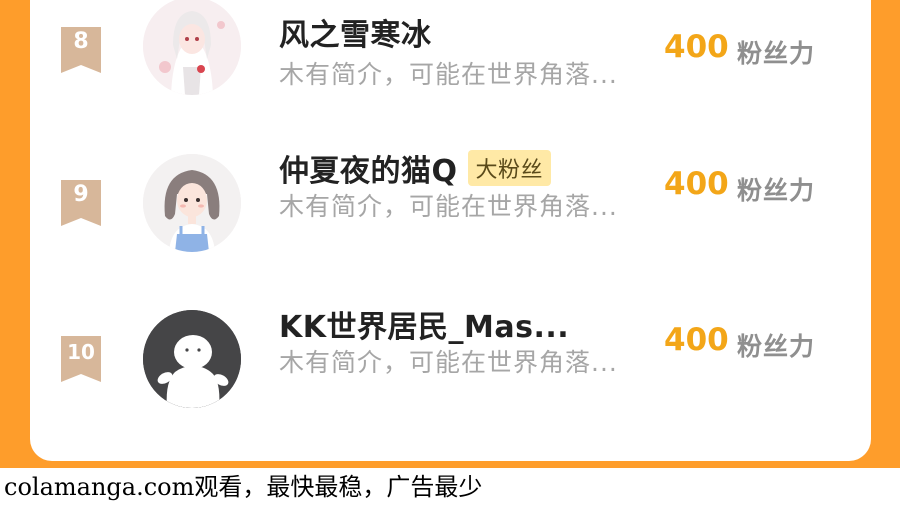  I want to click on user-name: 仲夏夜的猫Q 大粉丝, so click(415, 168).